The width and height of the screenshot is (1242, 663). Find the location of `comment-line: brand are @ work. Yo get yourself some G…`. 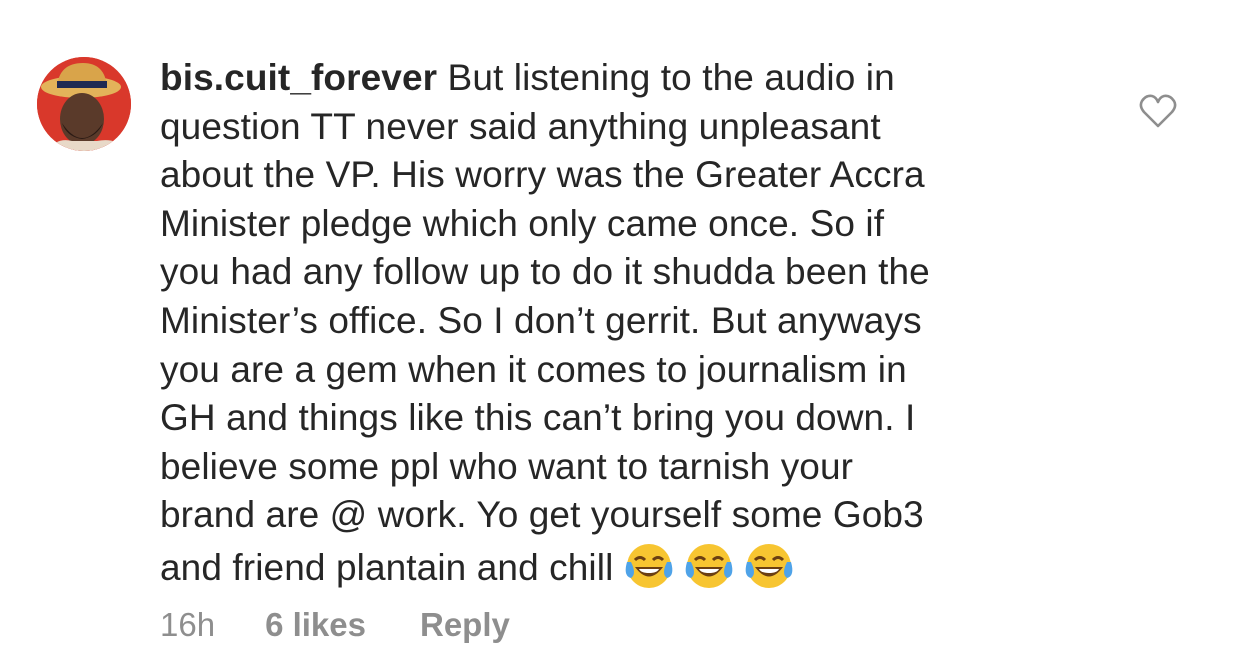

comment-line: brand are @ work. Yo get yourself some G… is located at coordinates (542, 515).